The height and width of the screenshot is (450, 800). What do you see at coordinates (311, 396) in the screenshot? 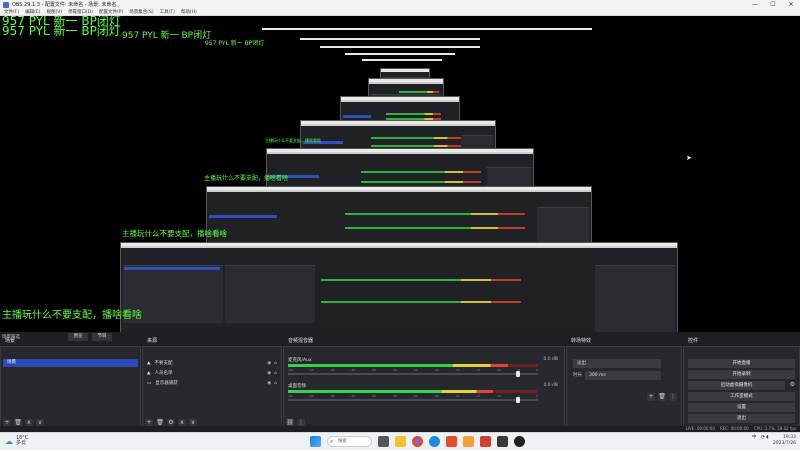
I see `meter-scale-tick: -55` at bounding box center [311, 396].